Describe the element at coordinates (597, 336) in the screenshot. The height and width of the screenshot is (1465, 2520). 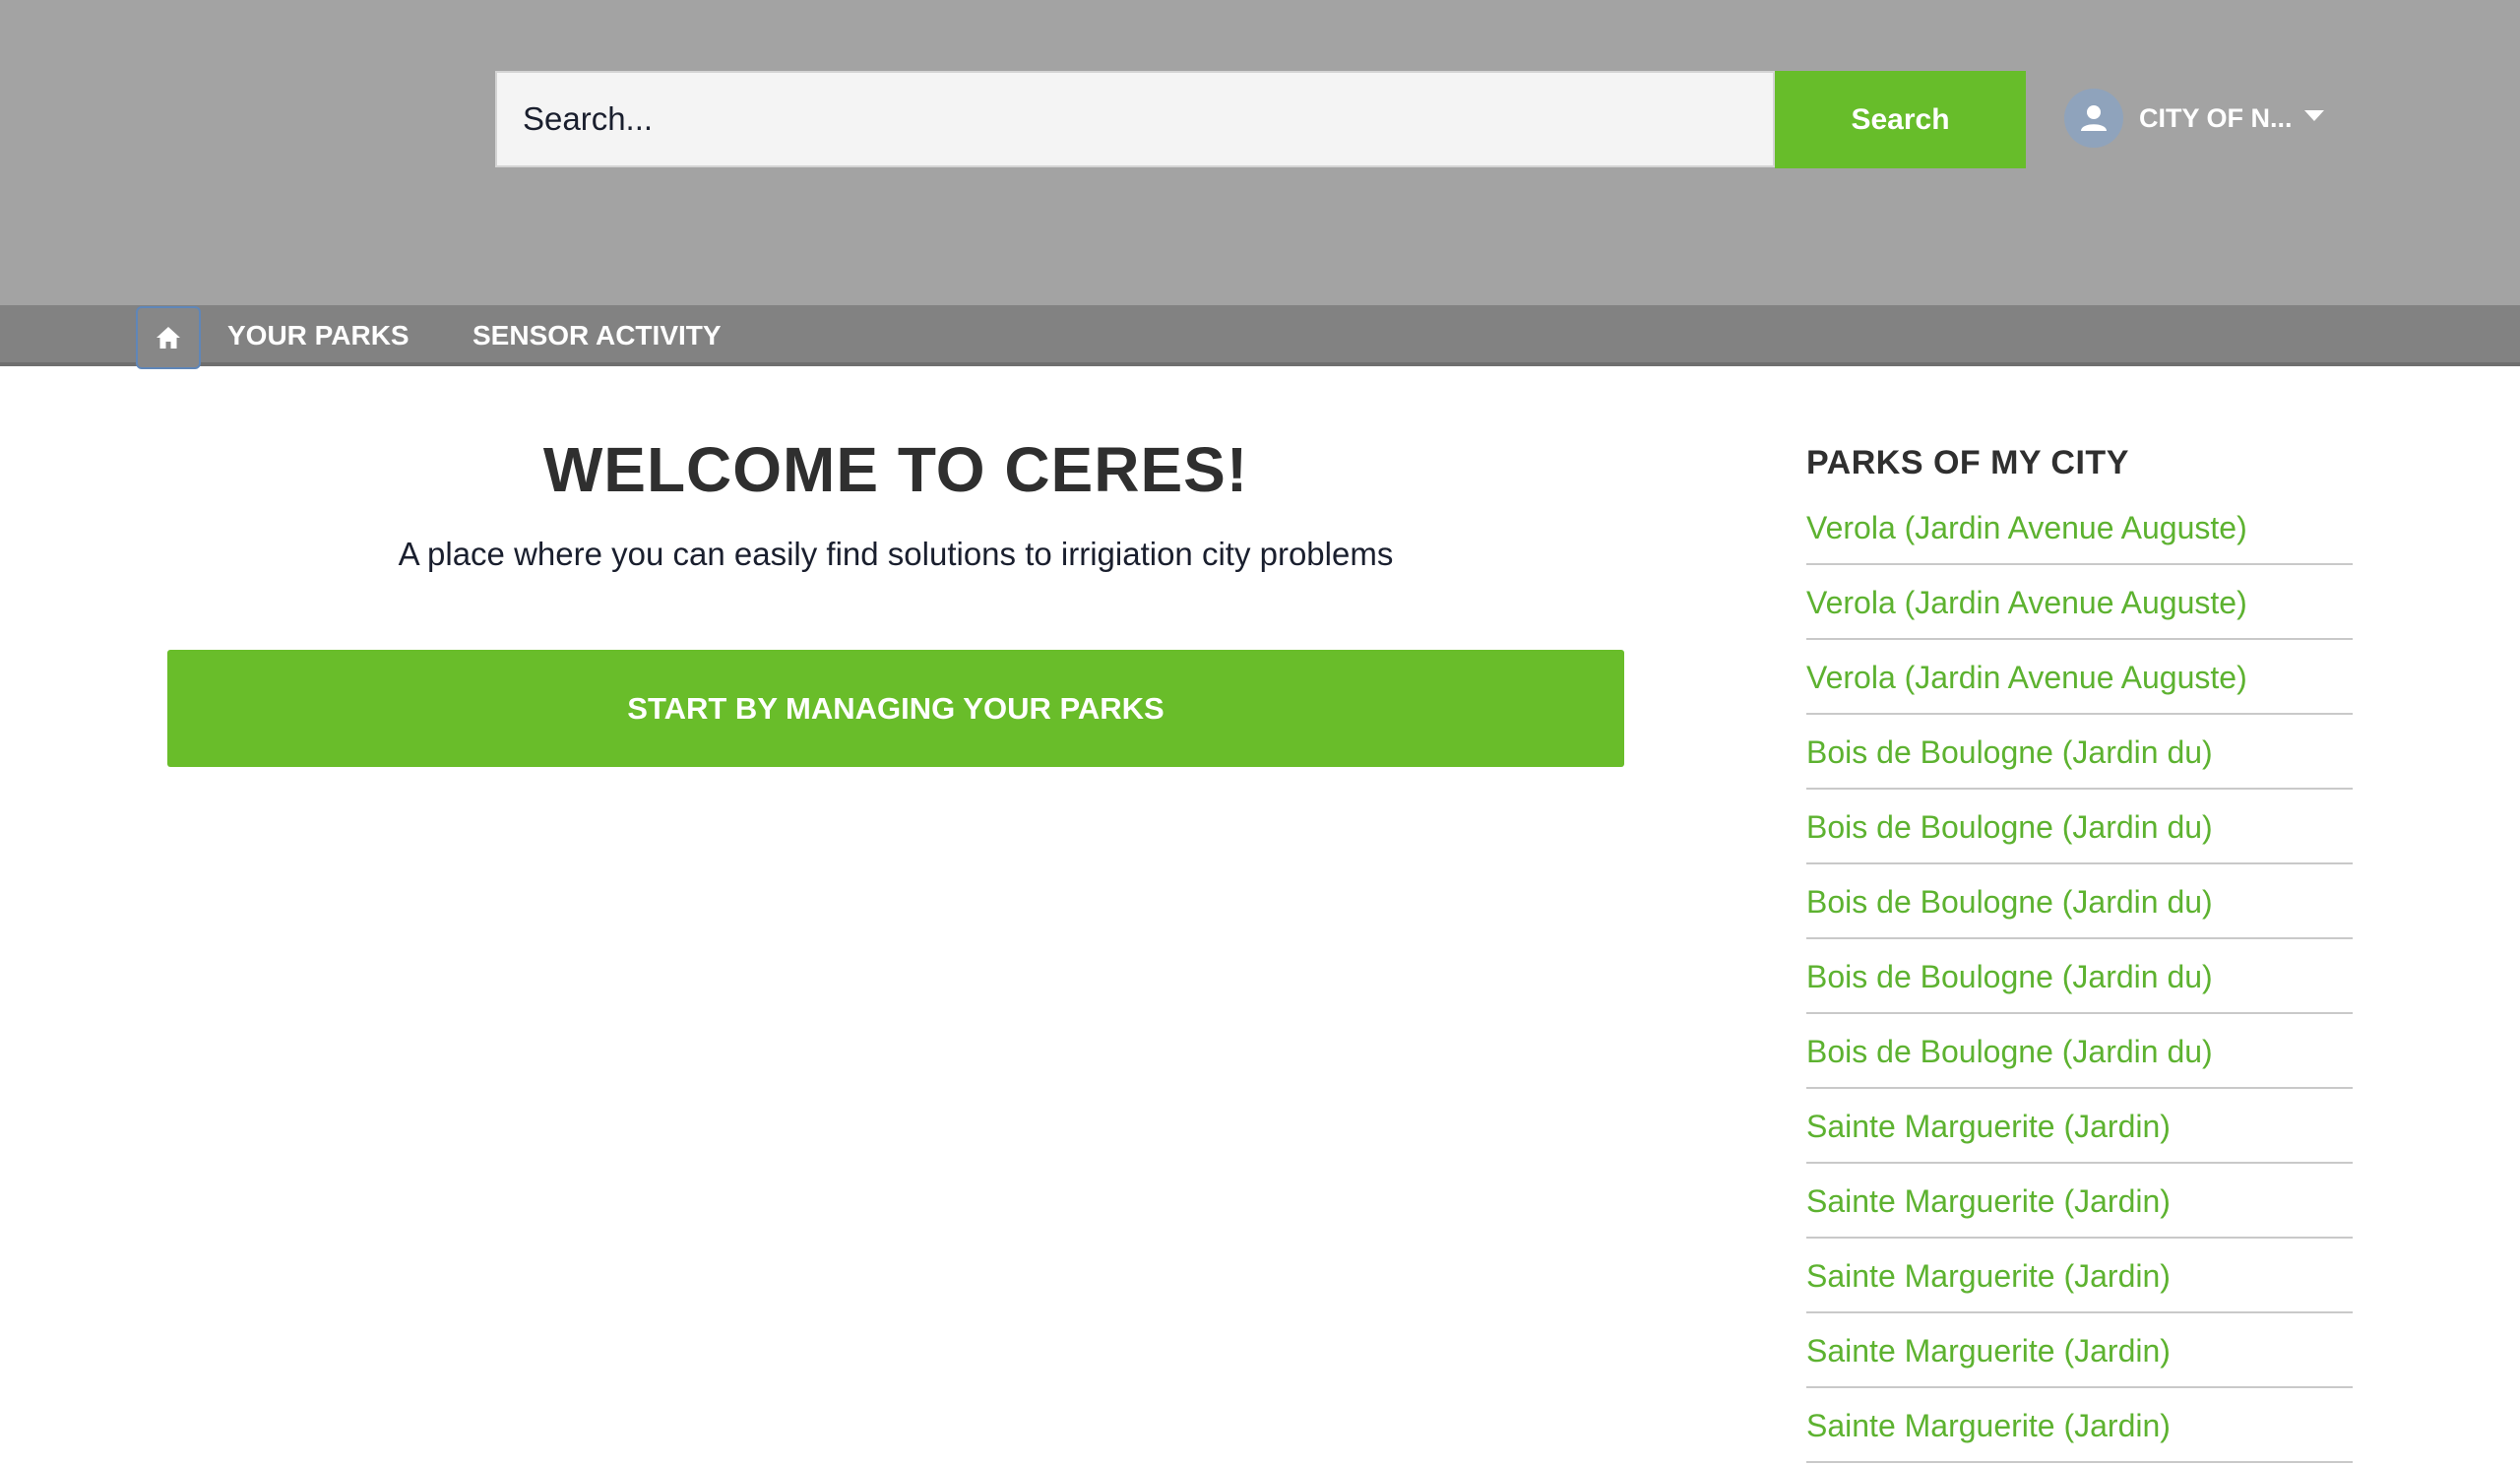
I see `nav-item-sensor-activity: SENSOR ACTIVITY` at that location.